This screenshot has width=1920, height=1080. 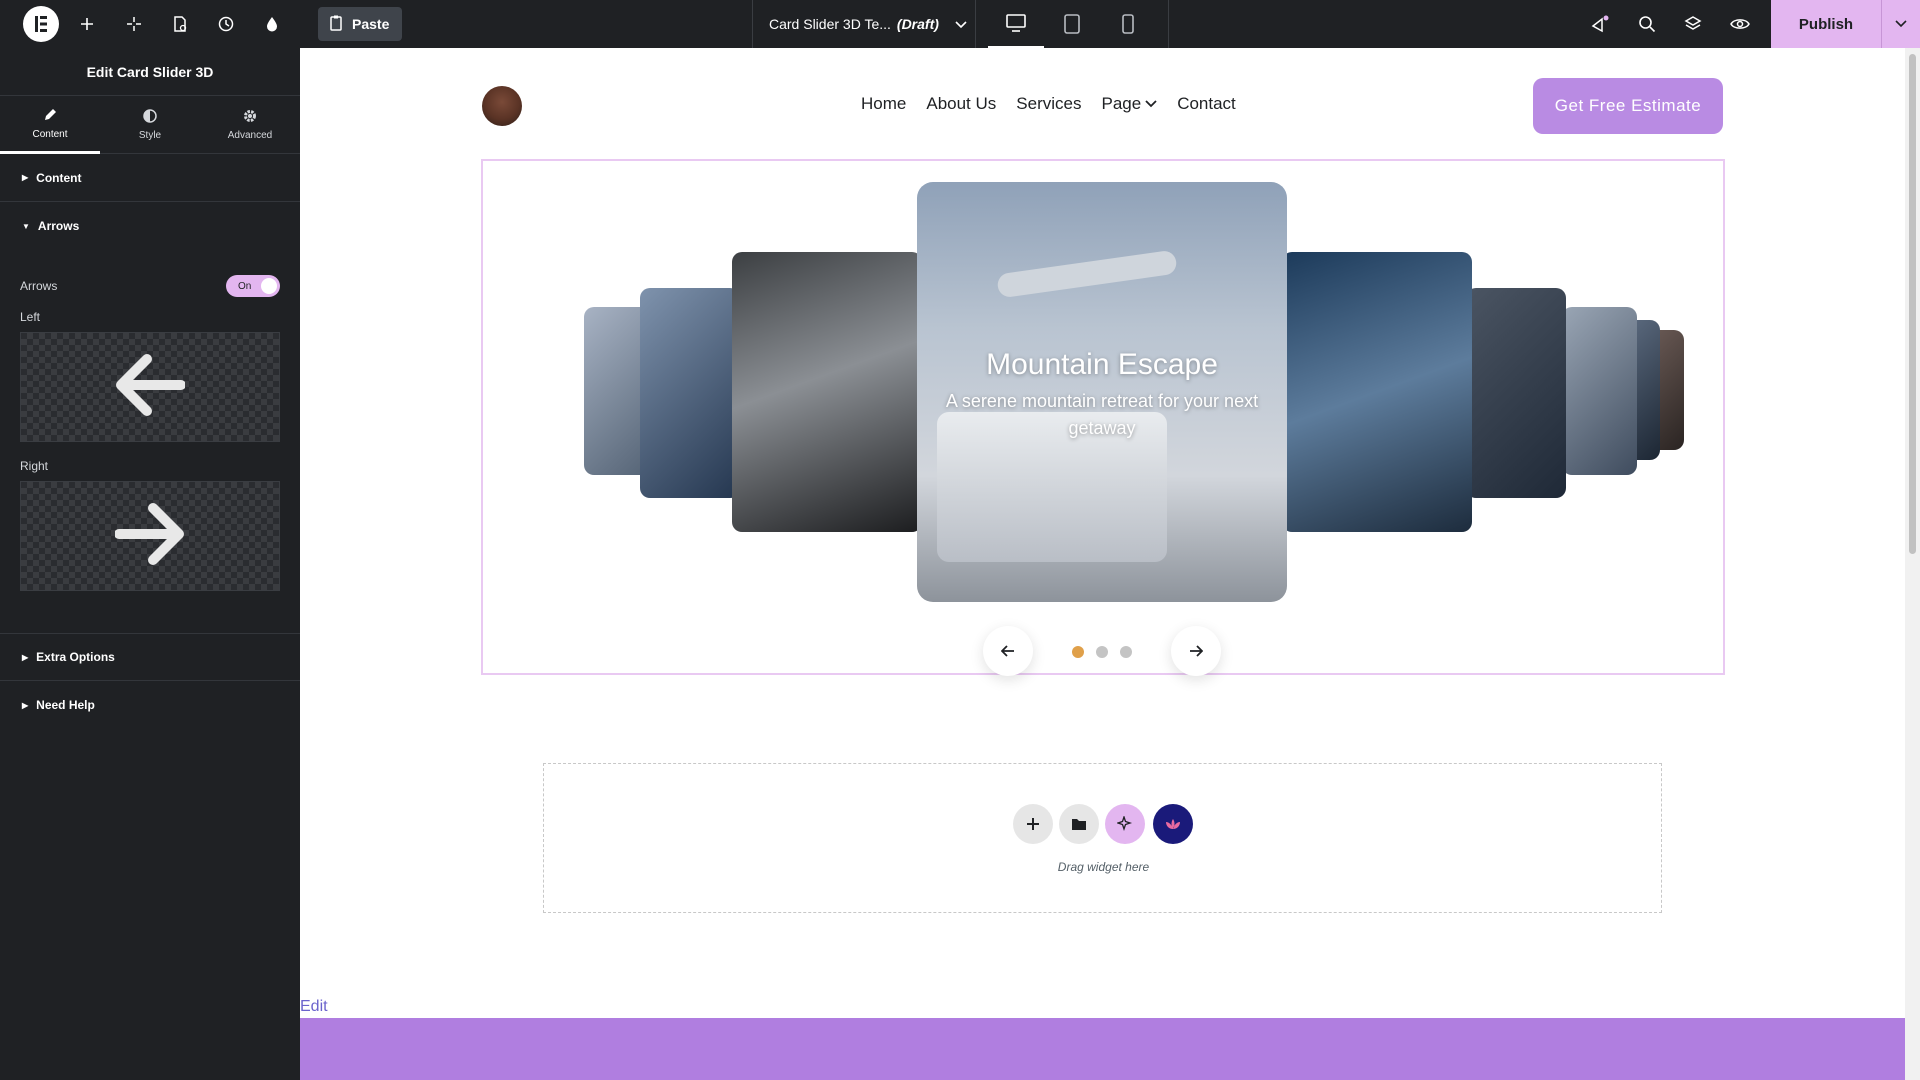 What do you see at coordinates (1103, 867) in the screenshot?
I see `drop-zone-text: Drag widget here` at bounding box center [1103, 867].